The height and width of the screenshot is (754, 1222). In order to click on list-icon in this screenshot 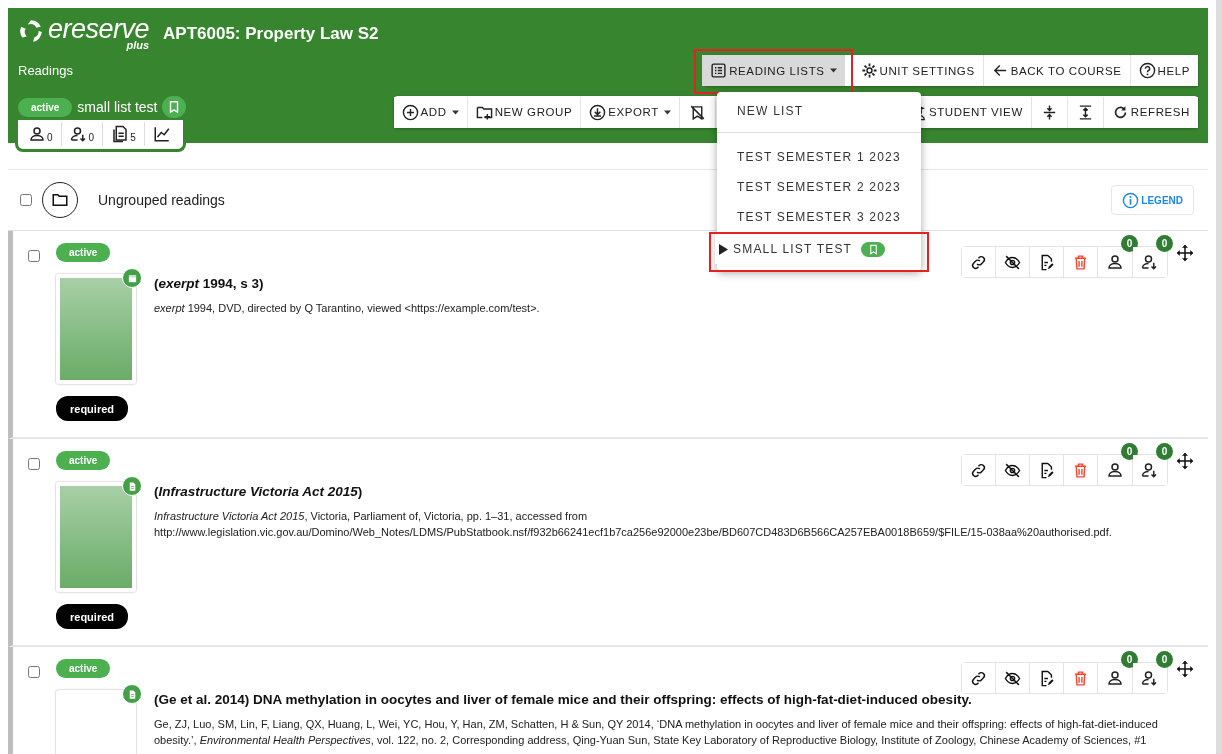, I will do `click(719, 70)`.